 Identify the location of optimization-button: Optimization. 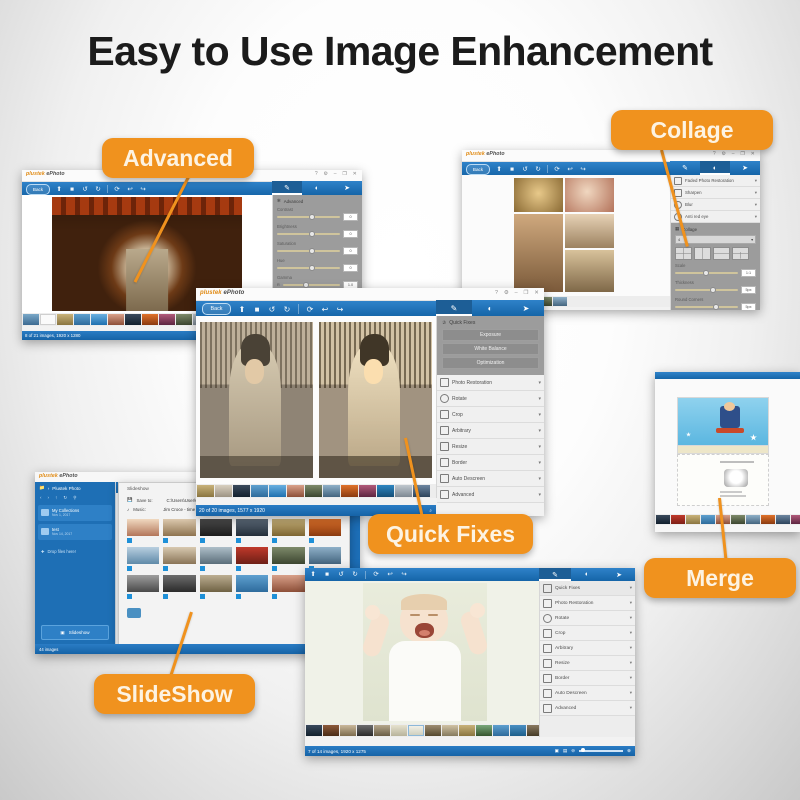
(490, 363).